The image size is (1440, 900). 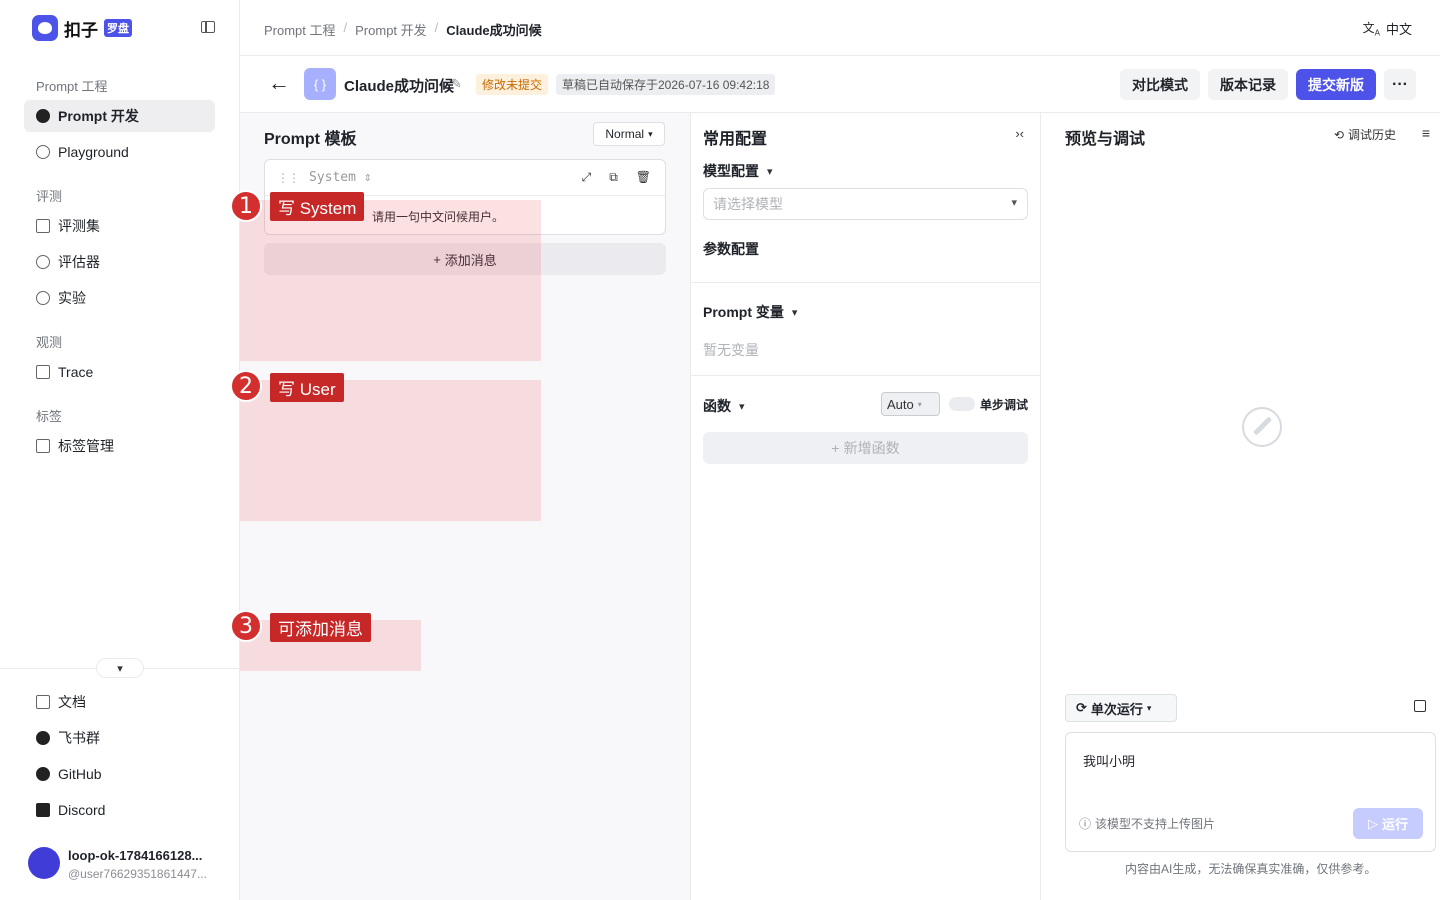 What do you see at coordinates (643, 177) in the screenshot?
I see `delete-icon: 🗑` at bounding box center [643, 177].